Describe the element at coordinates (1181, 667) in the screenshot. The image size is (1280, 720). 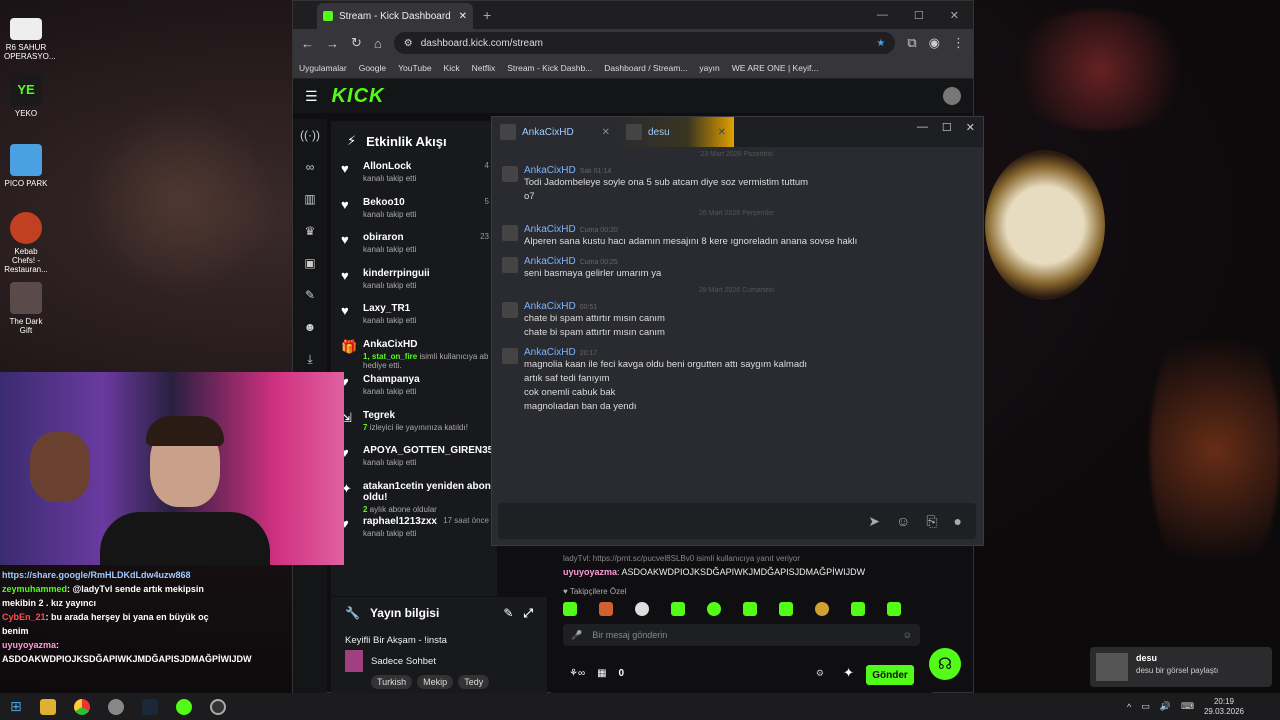
I see `notification-toast: desu desu bir görsel paylaştı` at that location.